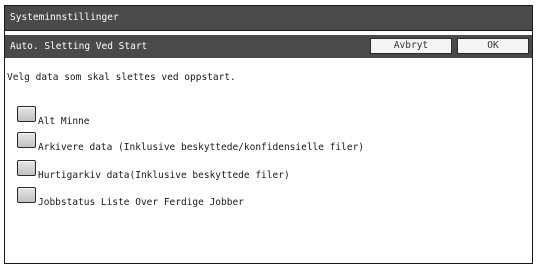  Describe the element at coordinates (141, 202) in the screenshot. I see `option-label: Jobbstatus Liste Over Ferdige Jobber` at that location.